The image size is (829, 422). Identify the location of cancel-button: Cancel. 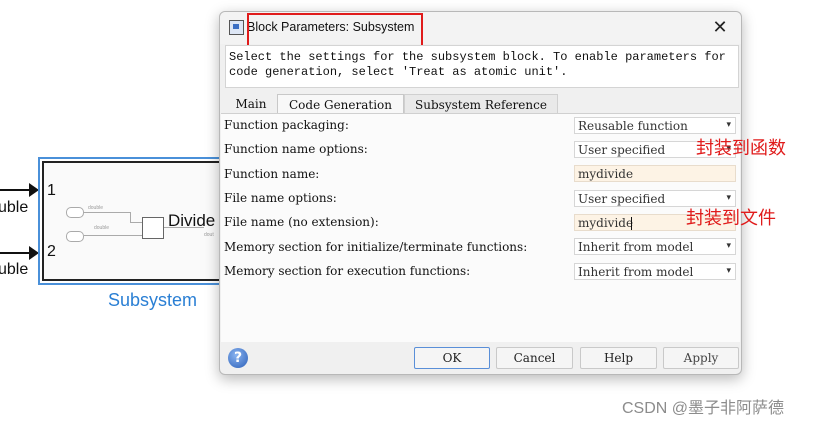
(534, 358).